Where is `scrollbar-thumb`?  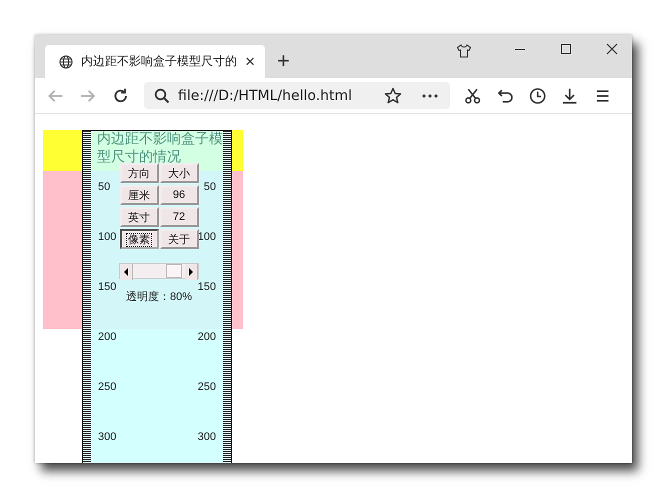
scrollbar-thumb is located at coordinates (174, 271).